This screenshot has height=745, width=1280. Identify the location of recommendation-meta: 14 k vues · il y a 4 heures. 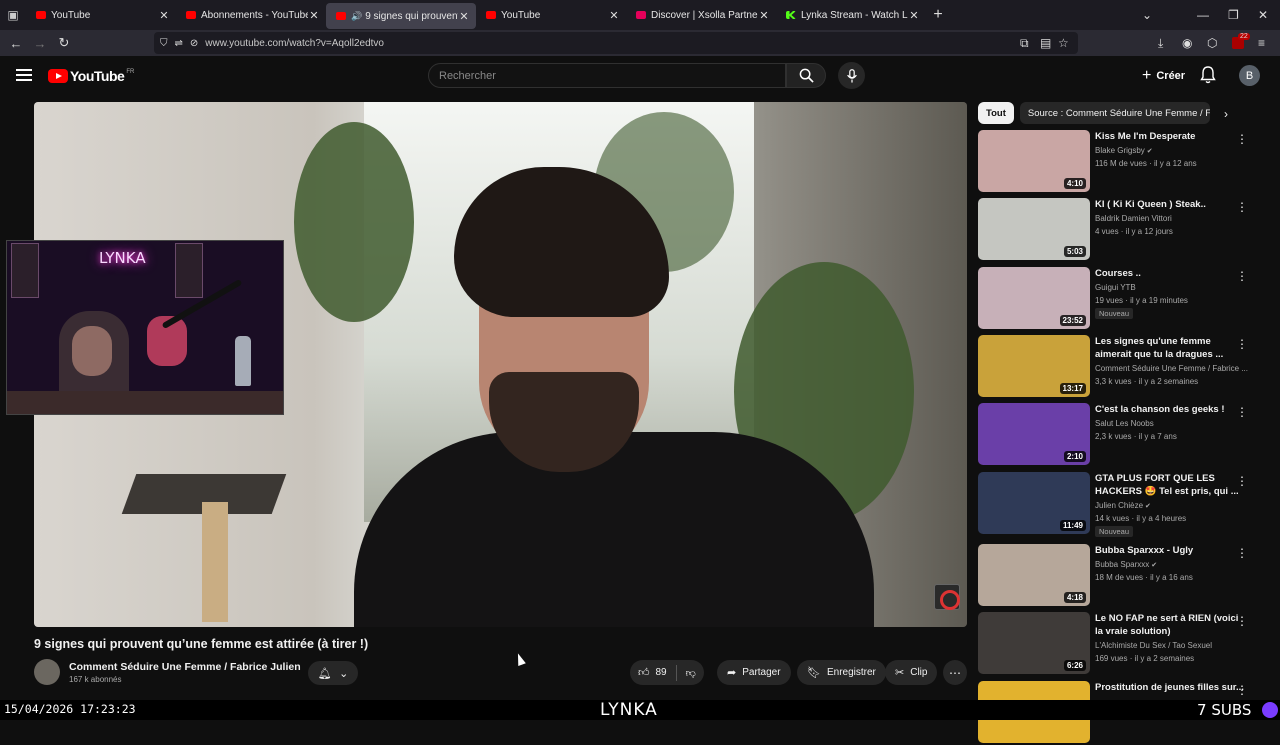
(1141, 518).